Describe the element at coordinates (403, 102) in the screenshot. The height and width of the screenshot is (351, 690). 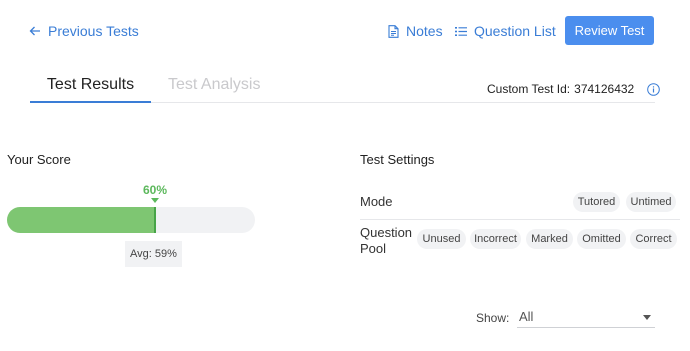
I see `tabs-divider` at that location.